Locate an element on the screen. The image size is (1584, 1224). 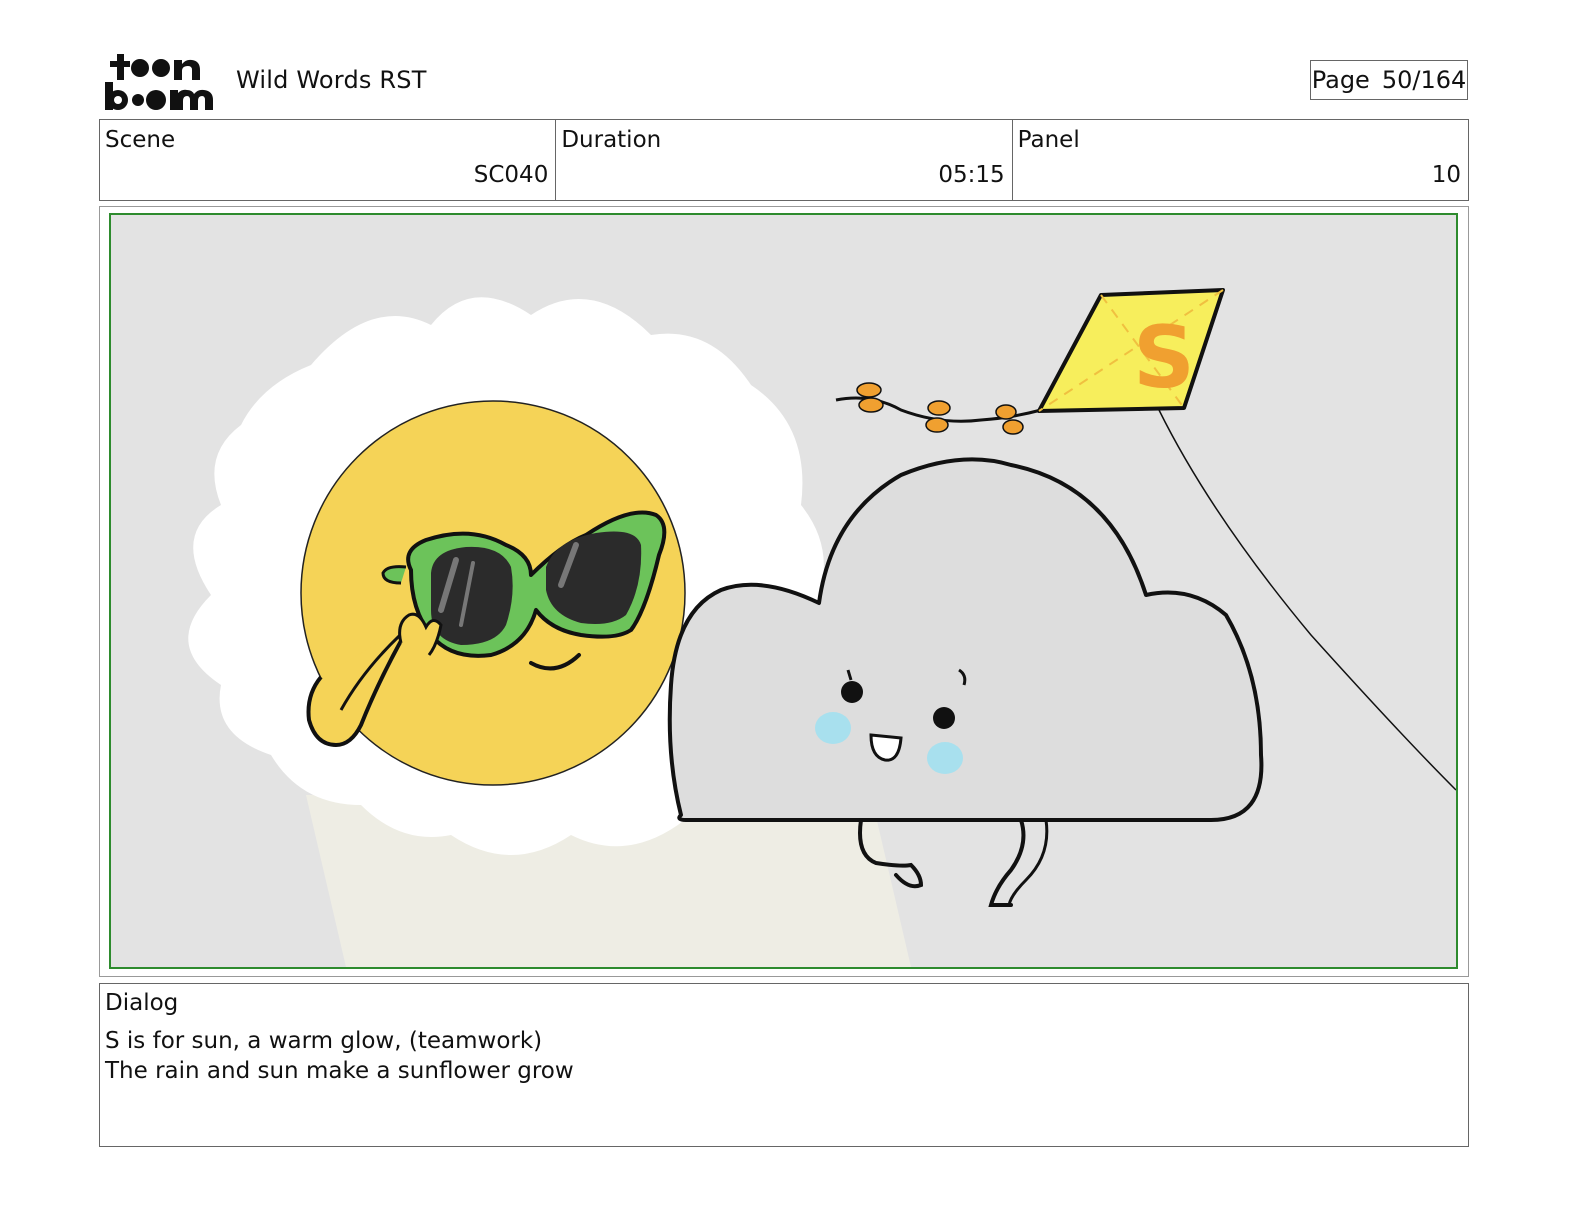
panel-info-table: Scene SC040 Duration 05:15 Panel 10 is located at coordinates (784, 160).